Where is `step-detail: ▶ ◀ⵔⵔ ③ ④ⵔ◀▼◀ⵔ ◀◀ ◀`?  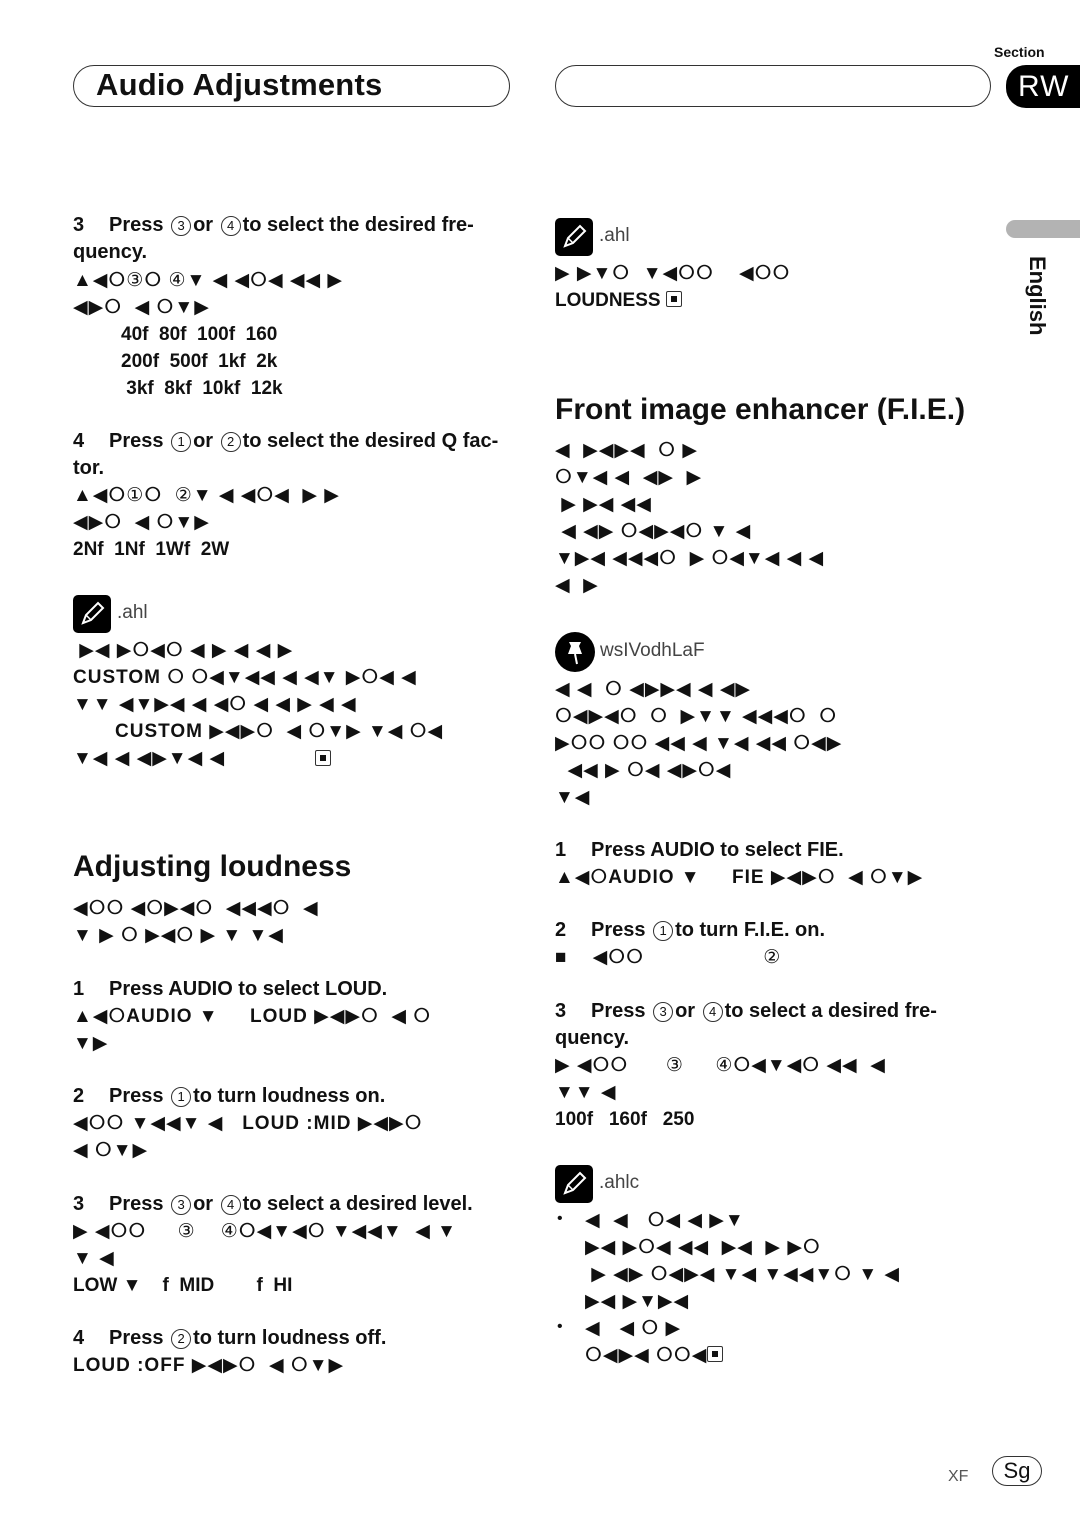
step-detail: ▶ ◀ⵔⵔ ③ ④ⵔ◀▼◀ⵔ ◀◀ ◀ is located at coordinates (720, 1065).